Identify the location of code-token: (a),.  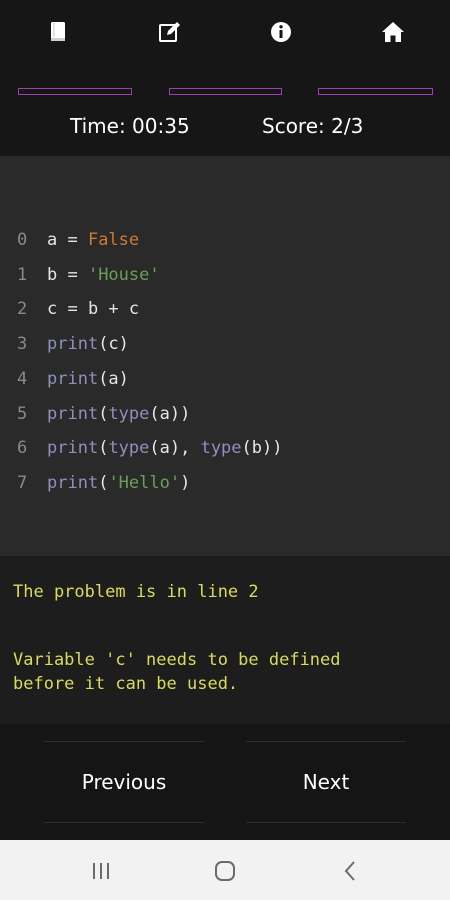
(175, 448).